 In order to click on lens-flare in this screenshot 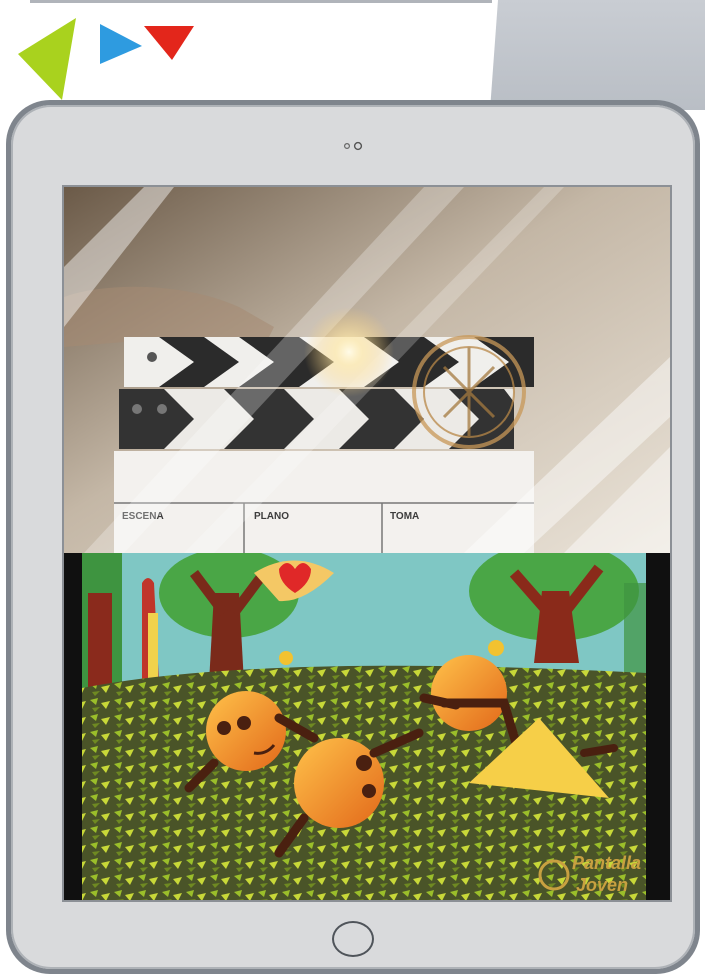, I will do `click(349, 352)`.